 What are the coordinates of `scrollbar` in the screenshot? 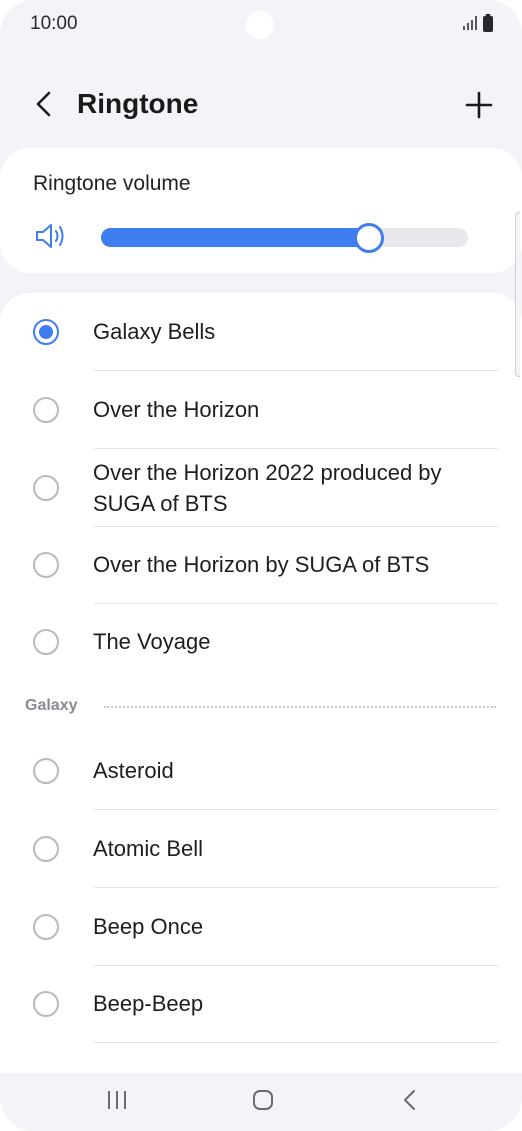 It's located at (517, 294).